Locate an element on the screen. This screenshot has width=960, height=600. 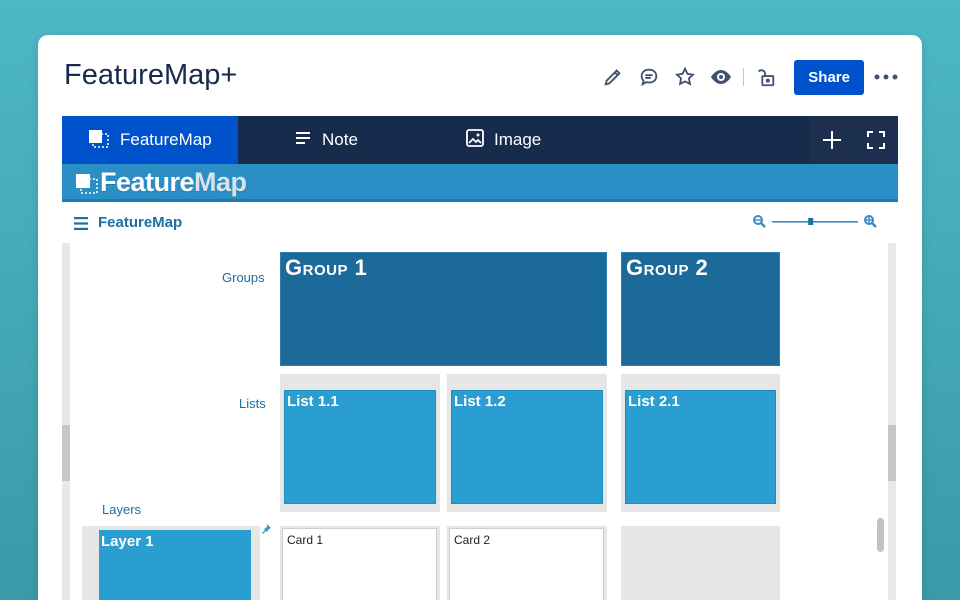
image-icon is located at coordinates (475, 140).